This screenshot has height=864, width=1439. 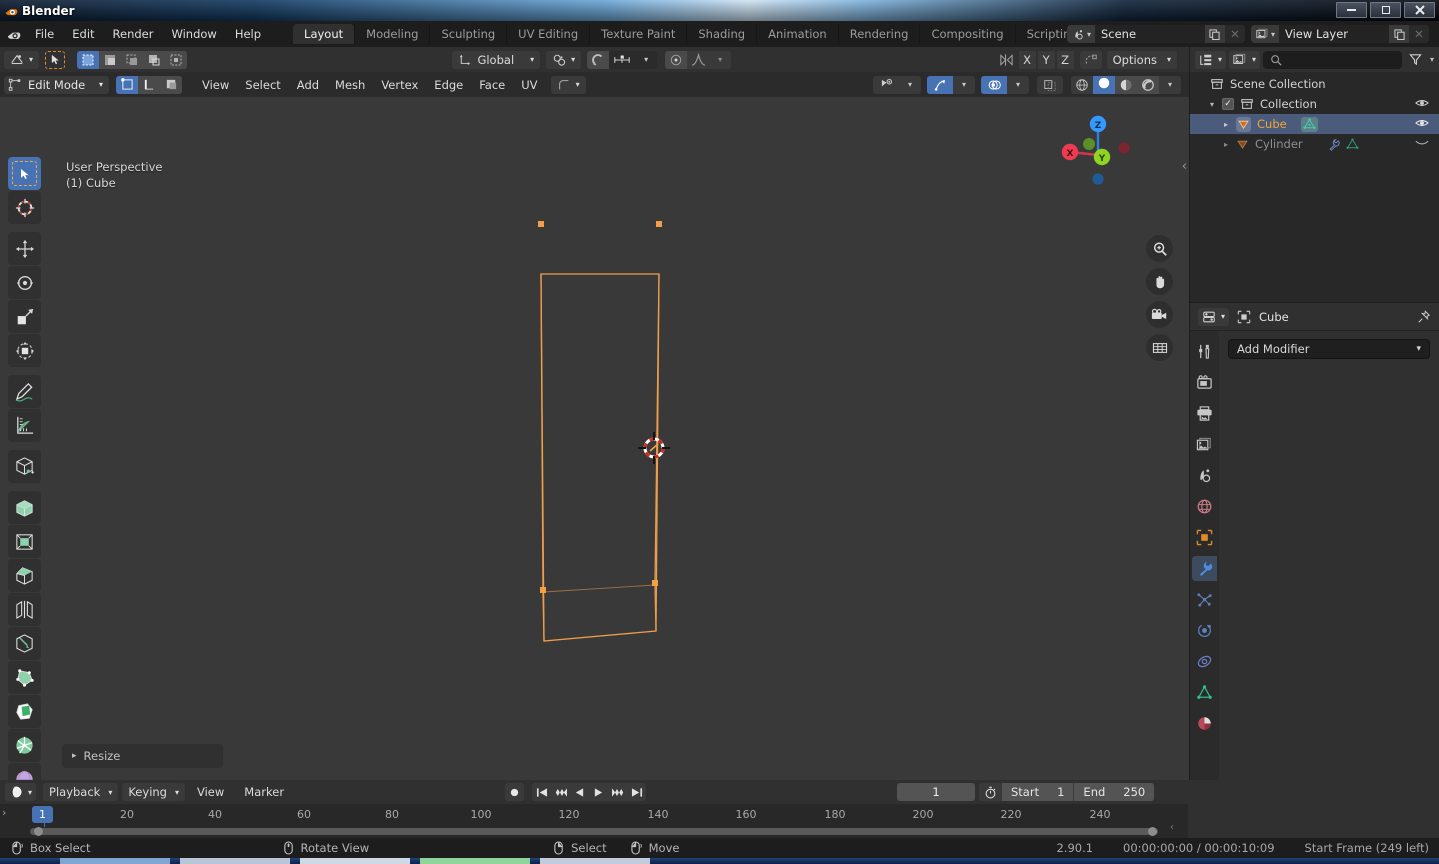 What do you see at coordinates (1204, 506) in the screenshot?
I see `world-globe-icon` at bounding box center [1204, 506].